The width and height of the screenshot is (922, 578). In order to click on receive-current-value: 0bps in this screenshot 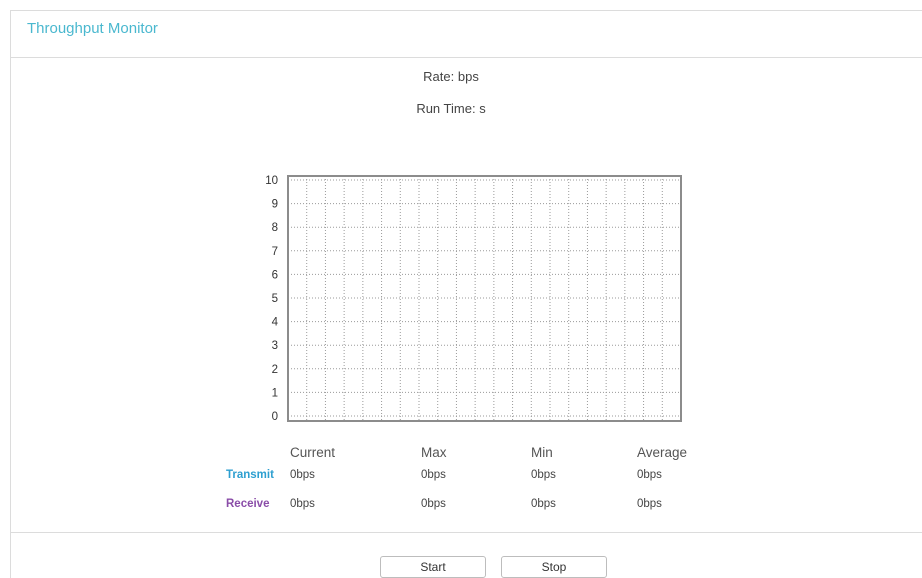, I will do `click(302, 504)`.